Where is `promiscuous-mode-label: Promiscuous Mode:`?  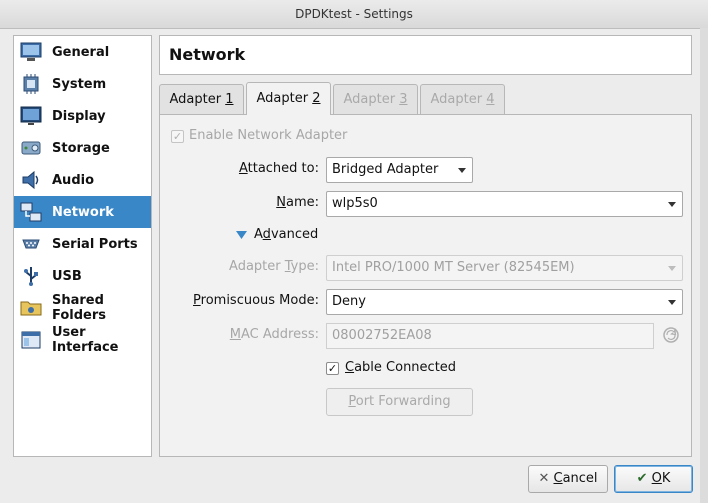 promiscuous-mode-label: Promiscuous Mode: is located at coordinates (254, 300).